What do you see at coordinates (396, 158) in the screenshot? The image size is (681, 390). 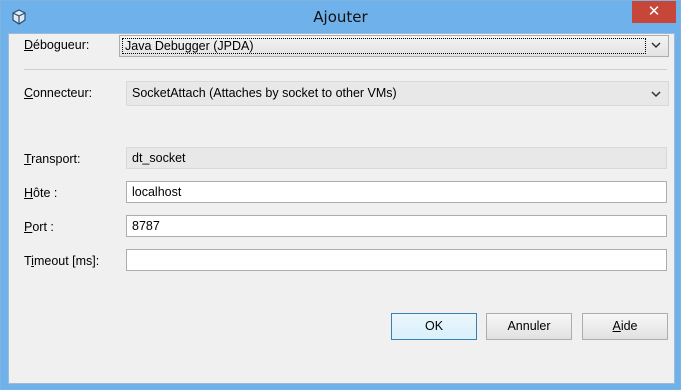 I see `transport-field: dt_socket` at bounding box center [396, 158].